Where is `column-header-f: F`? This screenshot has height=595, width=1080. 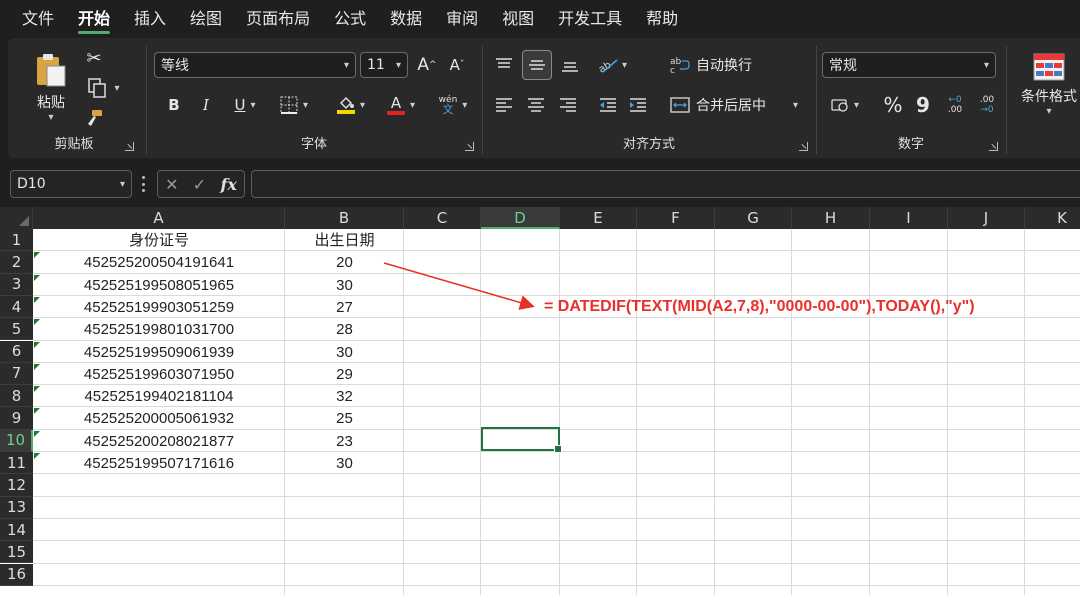 column-header-f: F is located at coordinates (676, 218).